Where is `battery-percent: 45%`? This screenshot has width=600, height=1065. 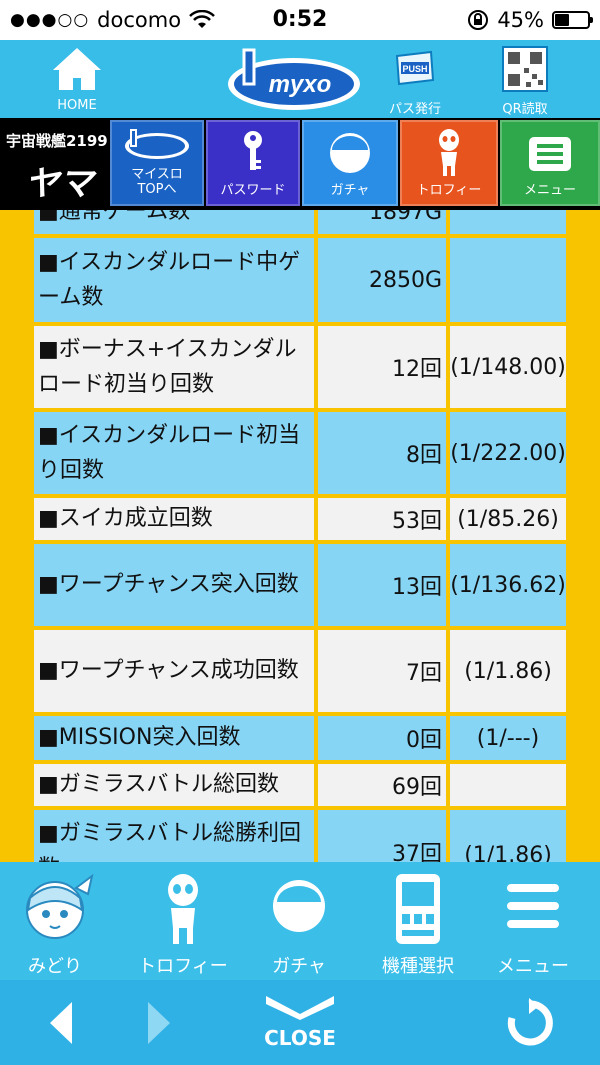
battery-percent: 45% is located at coordinates (520, 20).